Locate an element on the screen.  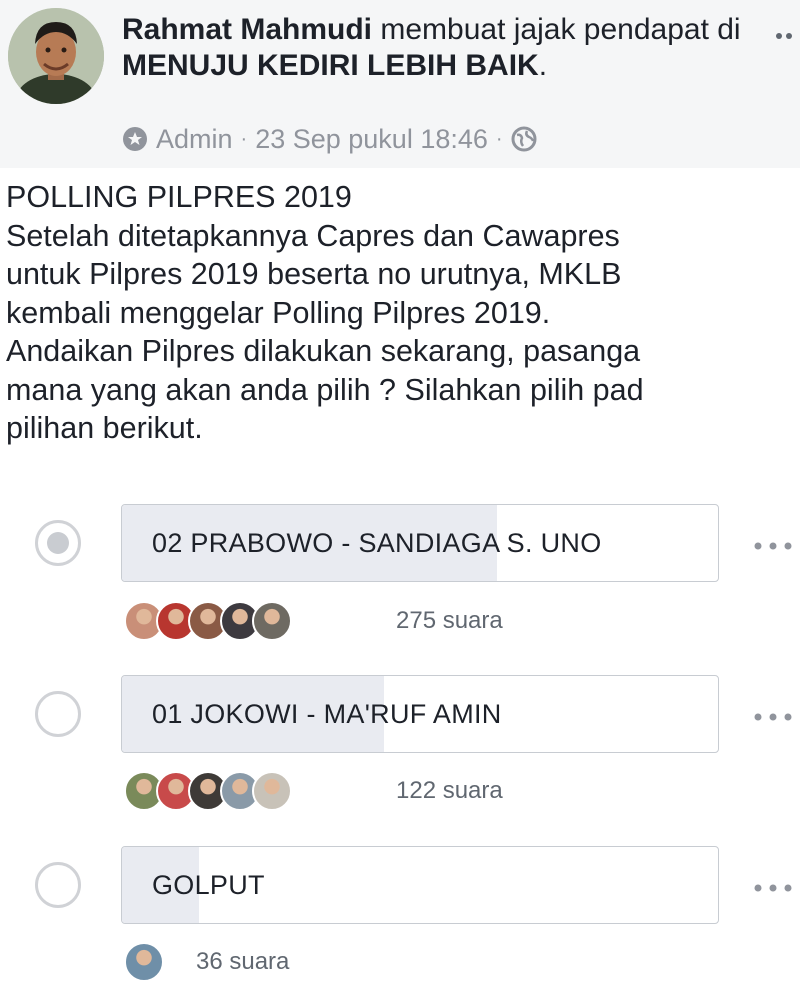
post-title-period: . is located at coordinates (543, 65).